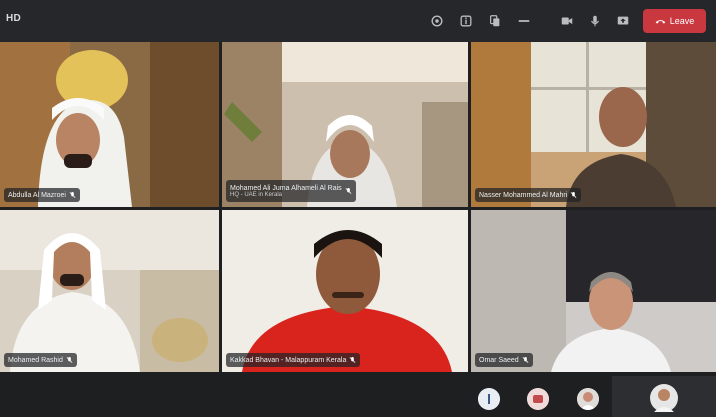  What do you see at coordinates (499, 360) in the screenshot?
I see `participant-name: Omar Saeed` at bounding box center [499, 360].